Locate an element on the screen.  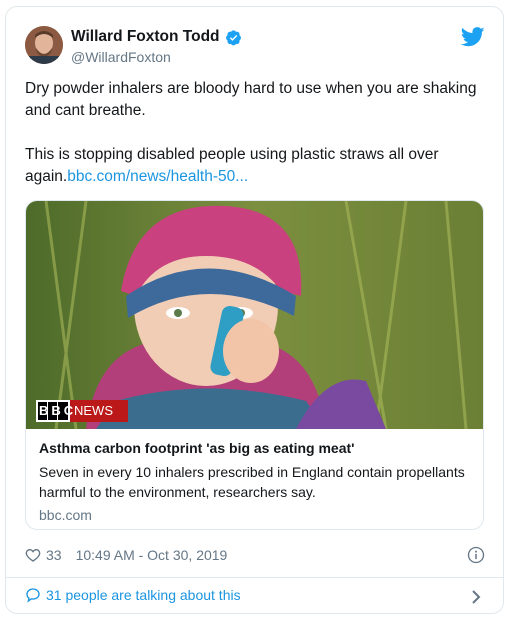
twitter-bird-icon is located at coordinates (473, 37).